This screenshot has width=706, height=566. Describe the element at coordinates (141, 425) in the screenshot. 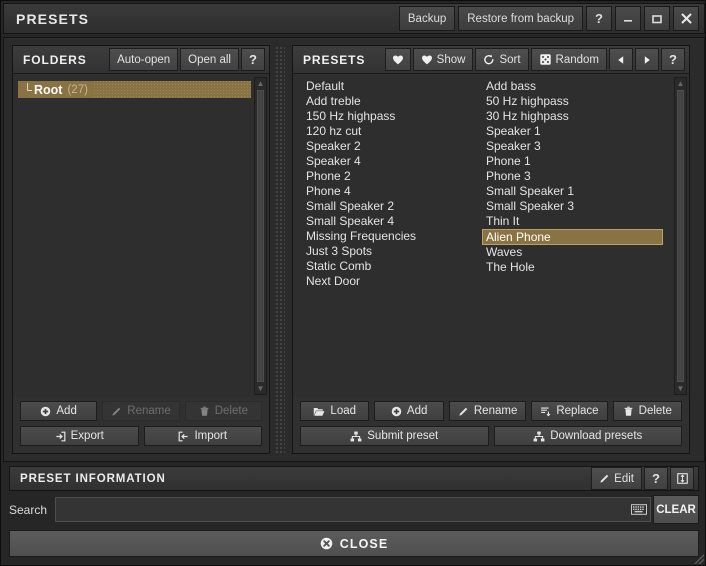

I see `folders-footer: Add Rename Delete Export Import` at that location.